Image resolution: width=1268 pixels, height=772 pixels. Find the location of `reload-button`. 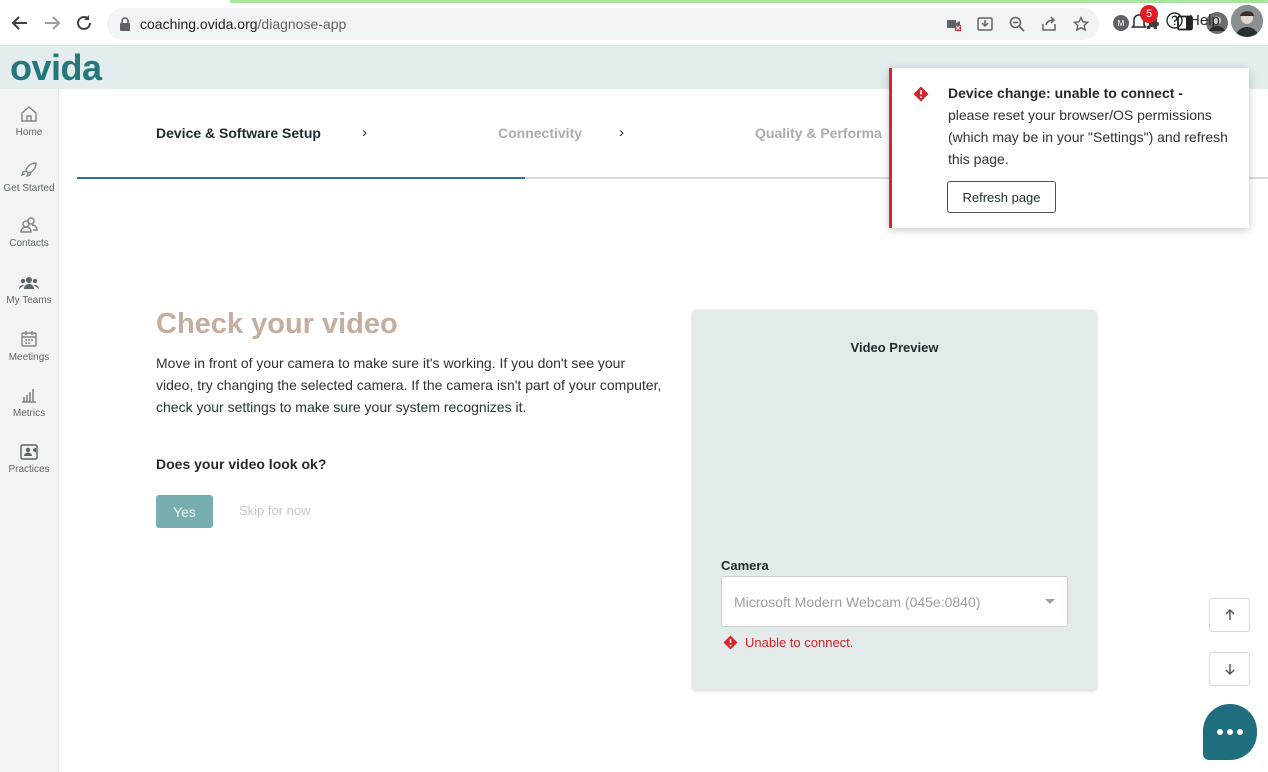

reload-button is located at coordinates (84, 23).